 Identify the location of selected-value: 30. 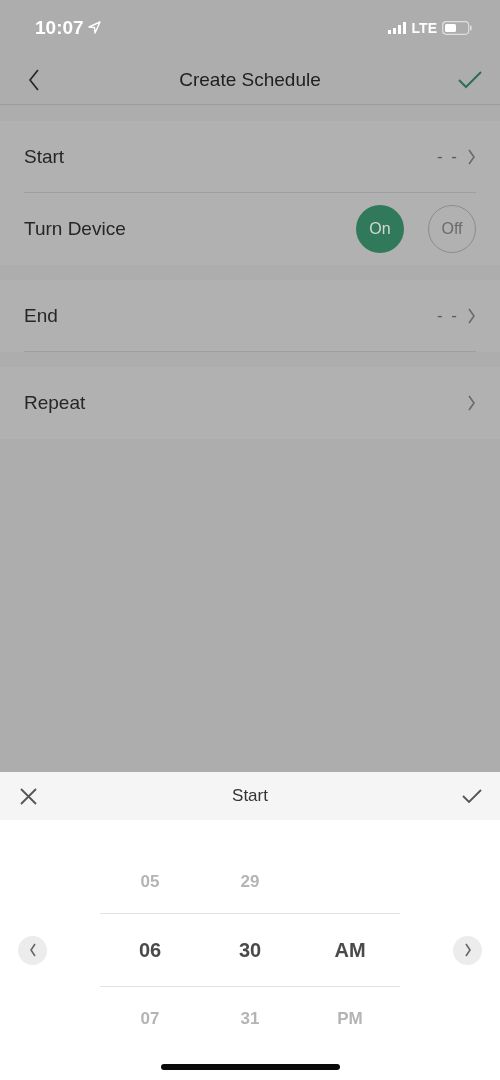
(250, 950).